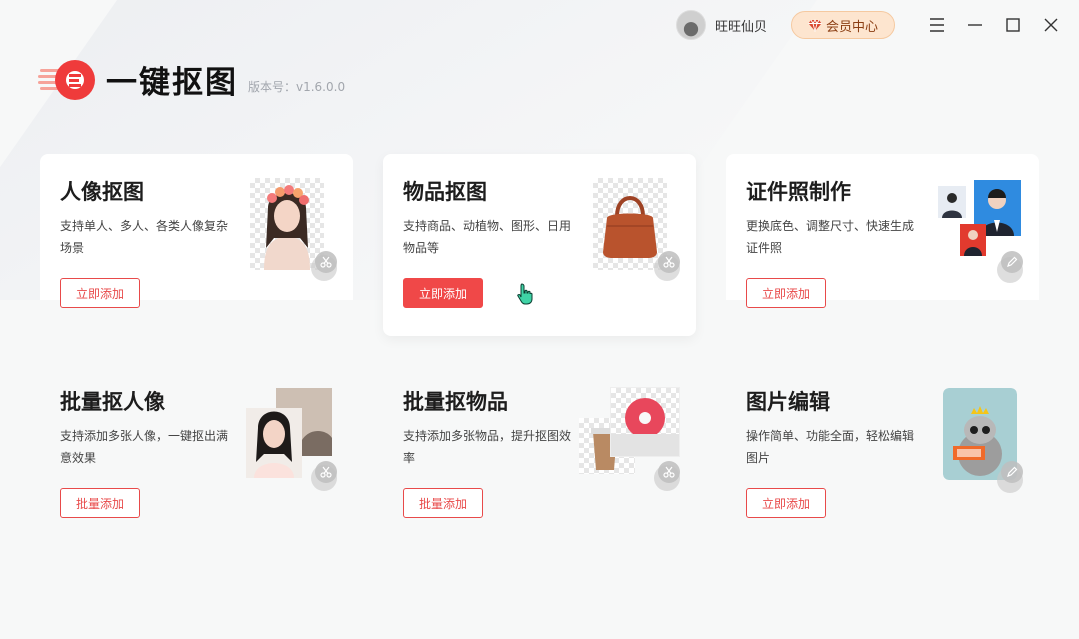  Describe the element at coordinates (539, 25) in the screenshot. I see `title-bar: 旺旺仙贝 会员中心` at that location.